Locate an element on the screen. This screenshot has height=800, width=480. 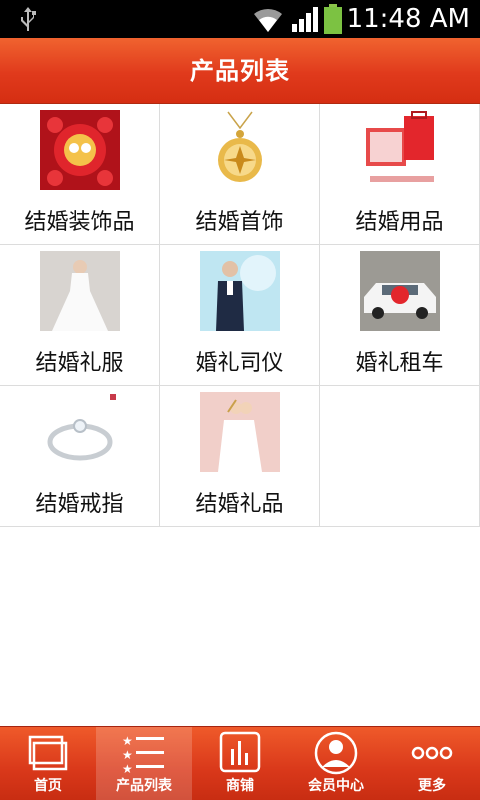
product-label: 结婚首饰 is located at coordinates (239, 222).